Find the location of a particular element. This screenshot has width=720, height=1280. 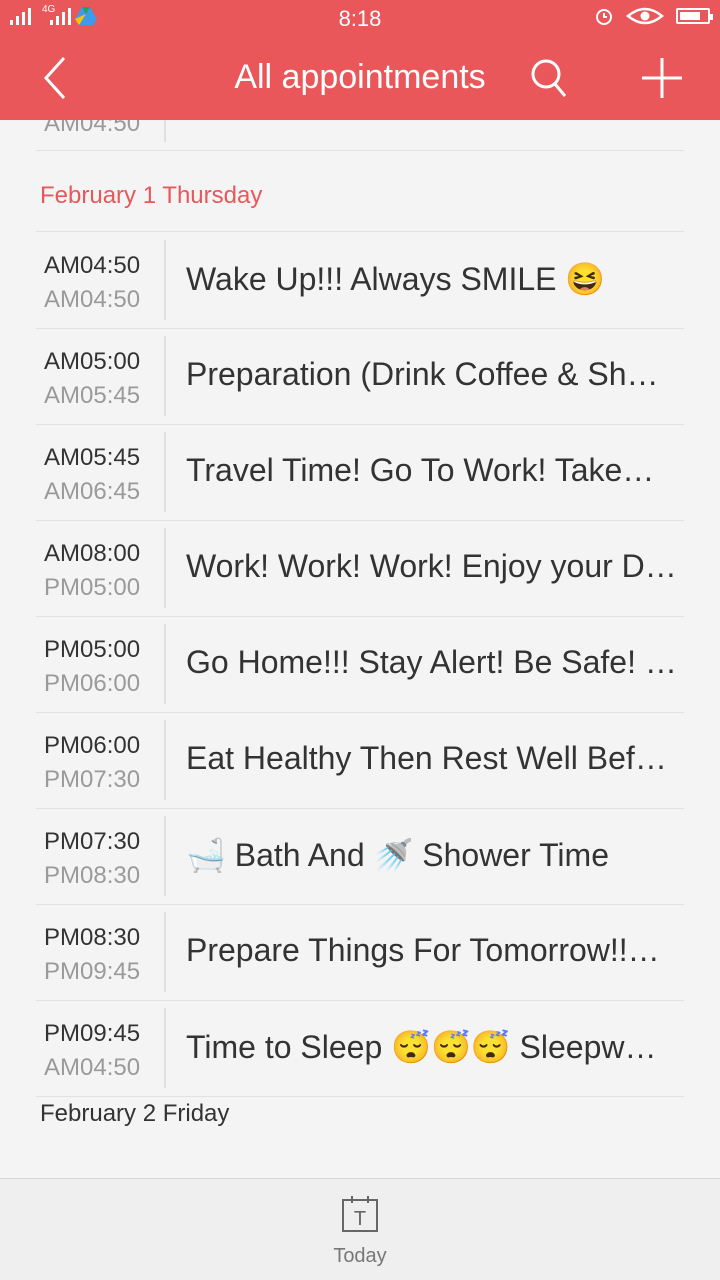

appointment-end-time: PM07:30 is located at coordinates (92, 779).